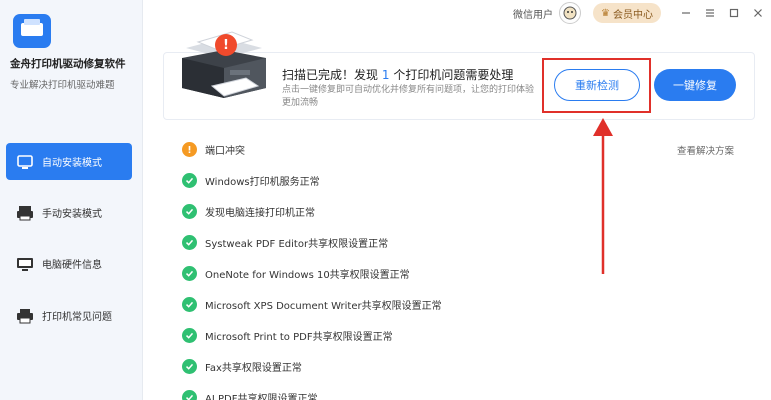 The image size is (771, 400). What do you see at coordinates (758, 13) in the screenshot?
I see `close-icon` at bounding box center [758, 13].